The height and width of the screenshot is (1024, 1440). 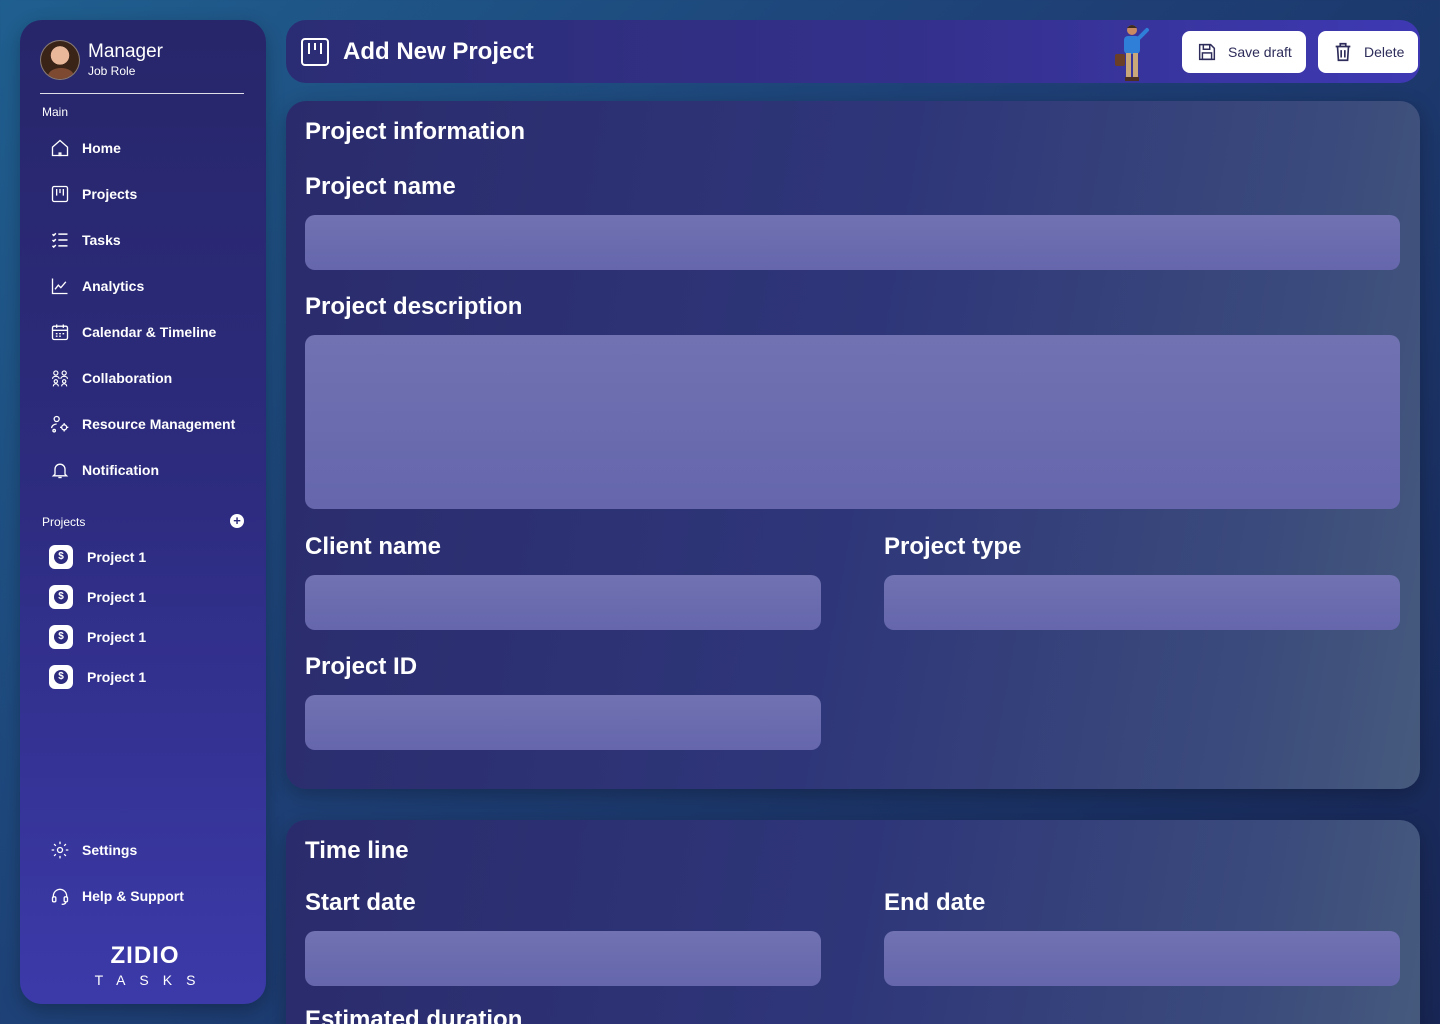 I want to click on estimated-duration-label: Estimated duration, so click(x=414, y=1015).